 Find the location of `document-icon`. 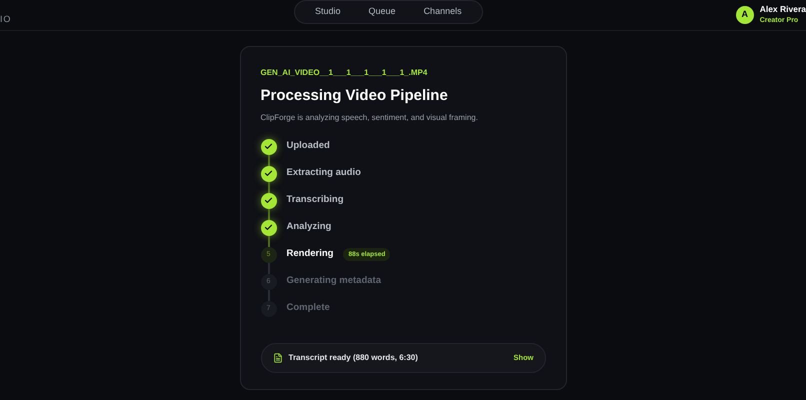

document-icon is located at coordinates (277, 357).